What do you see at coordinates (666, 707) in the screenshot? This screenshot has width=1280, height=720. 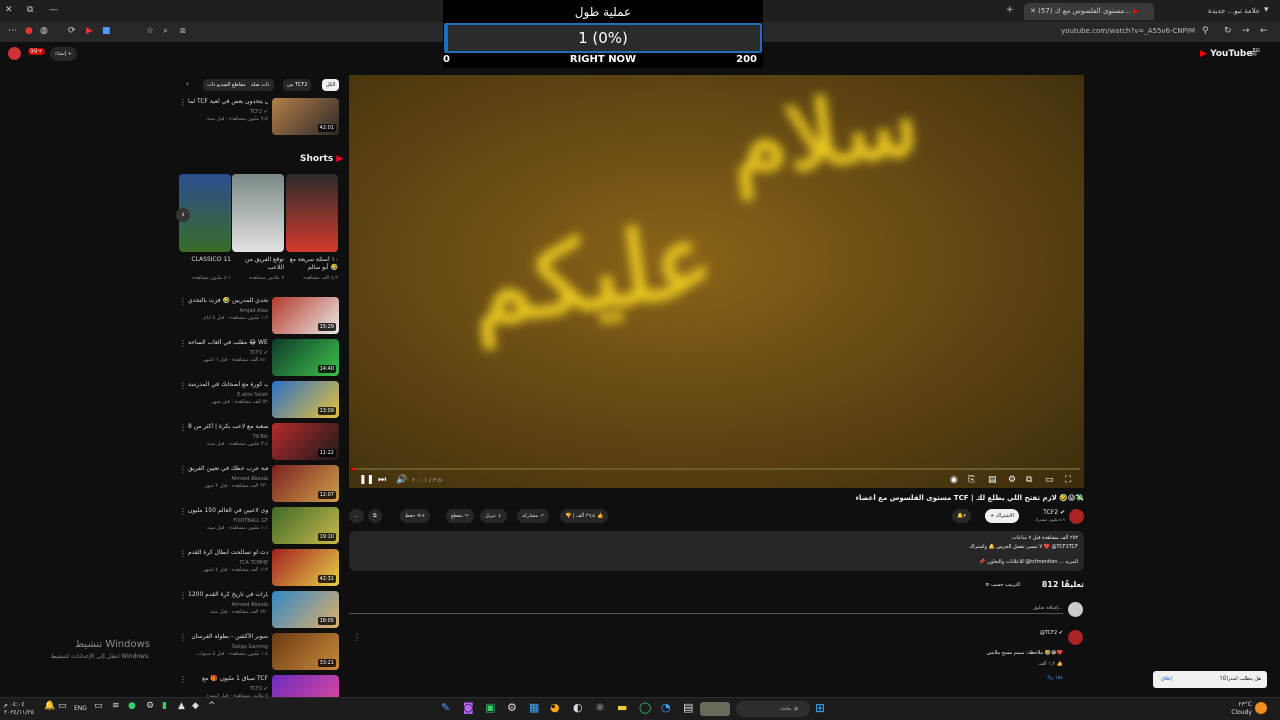 I see `taskbar-edge-icon: ◔` at bounding box center [666, 707].